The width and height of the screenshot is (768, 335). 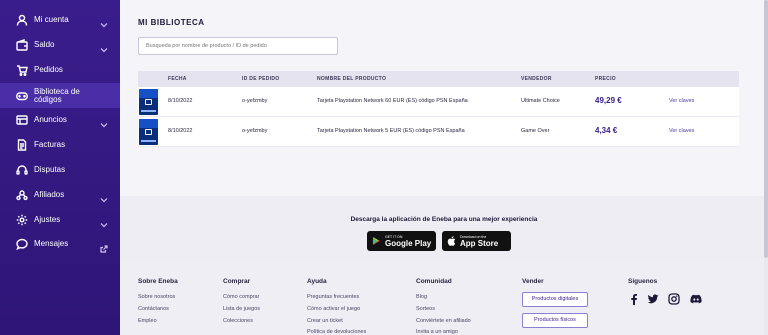 I want to click on chat-icon, so click(x=22, y=244).